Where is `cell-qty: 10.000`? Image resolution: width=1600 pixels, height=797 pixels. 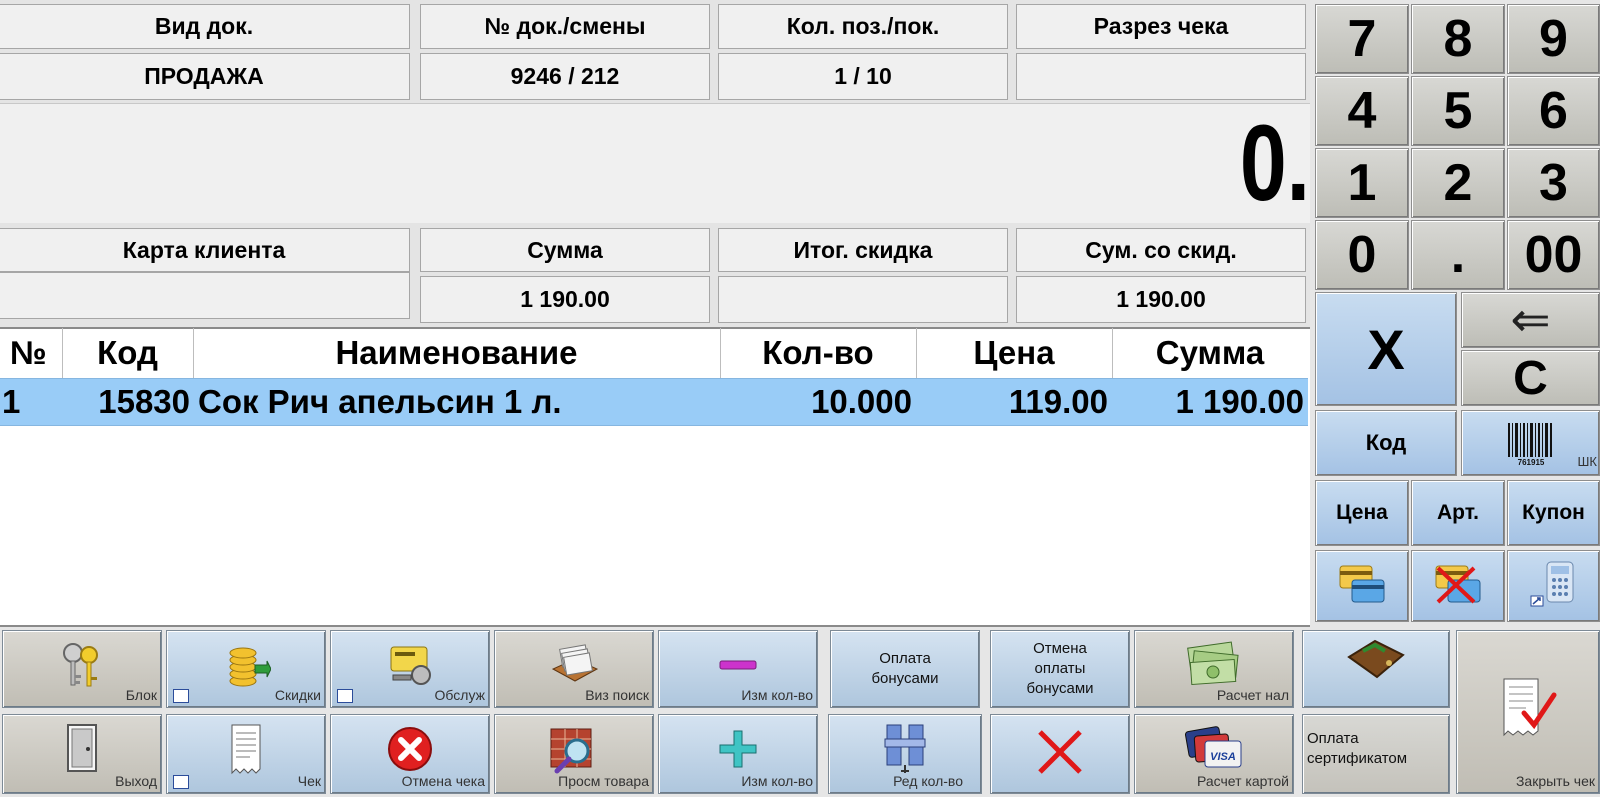
cell-qty: 10.000 is located at coordinates (861, 401).